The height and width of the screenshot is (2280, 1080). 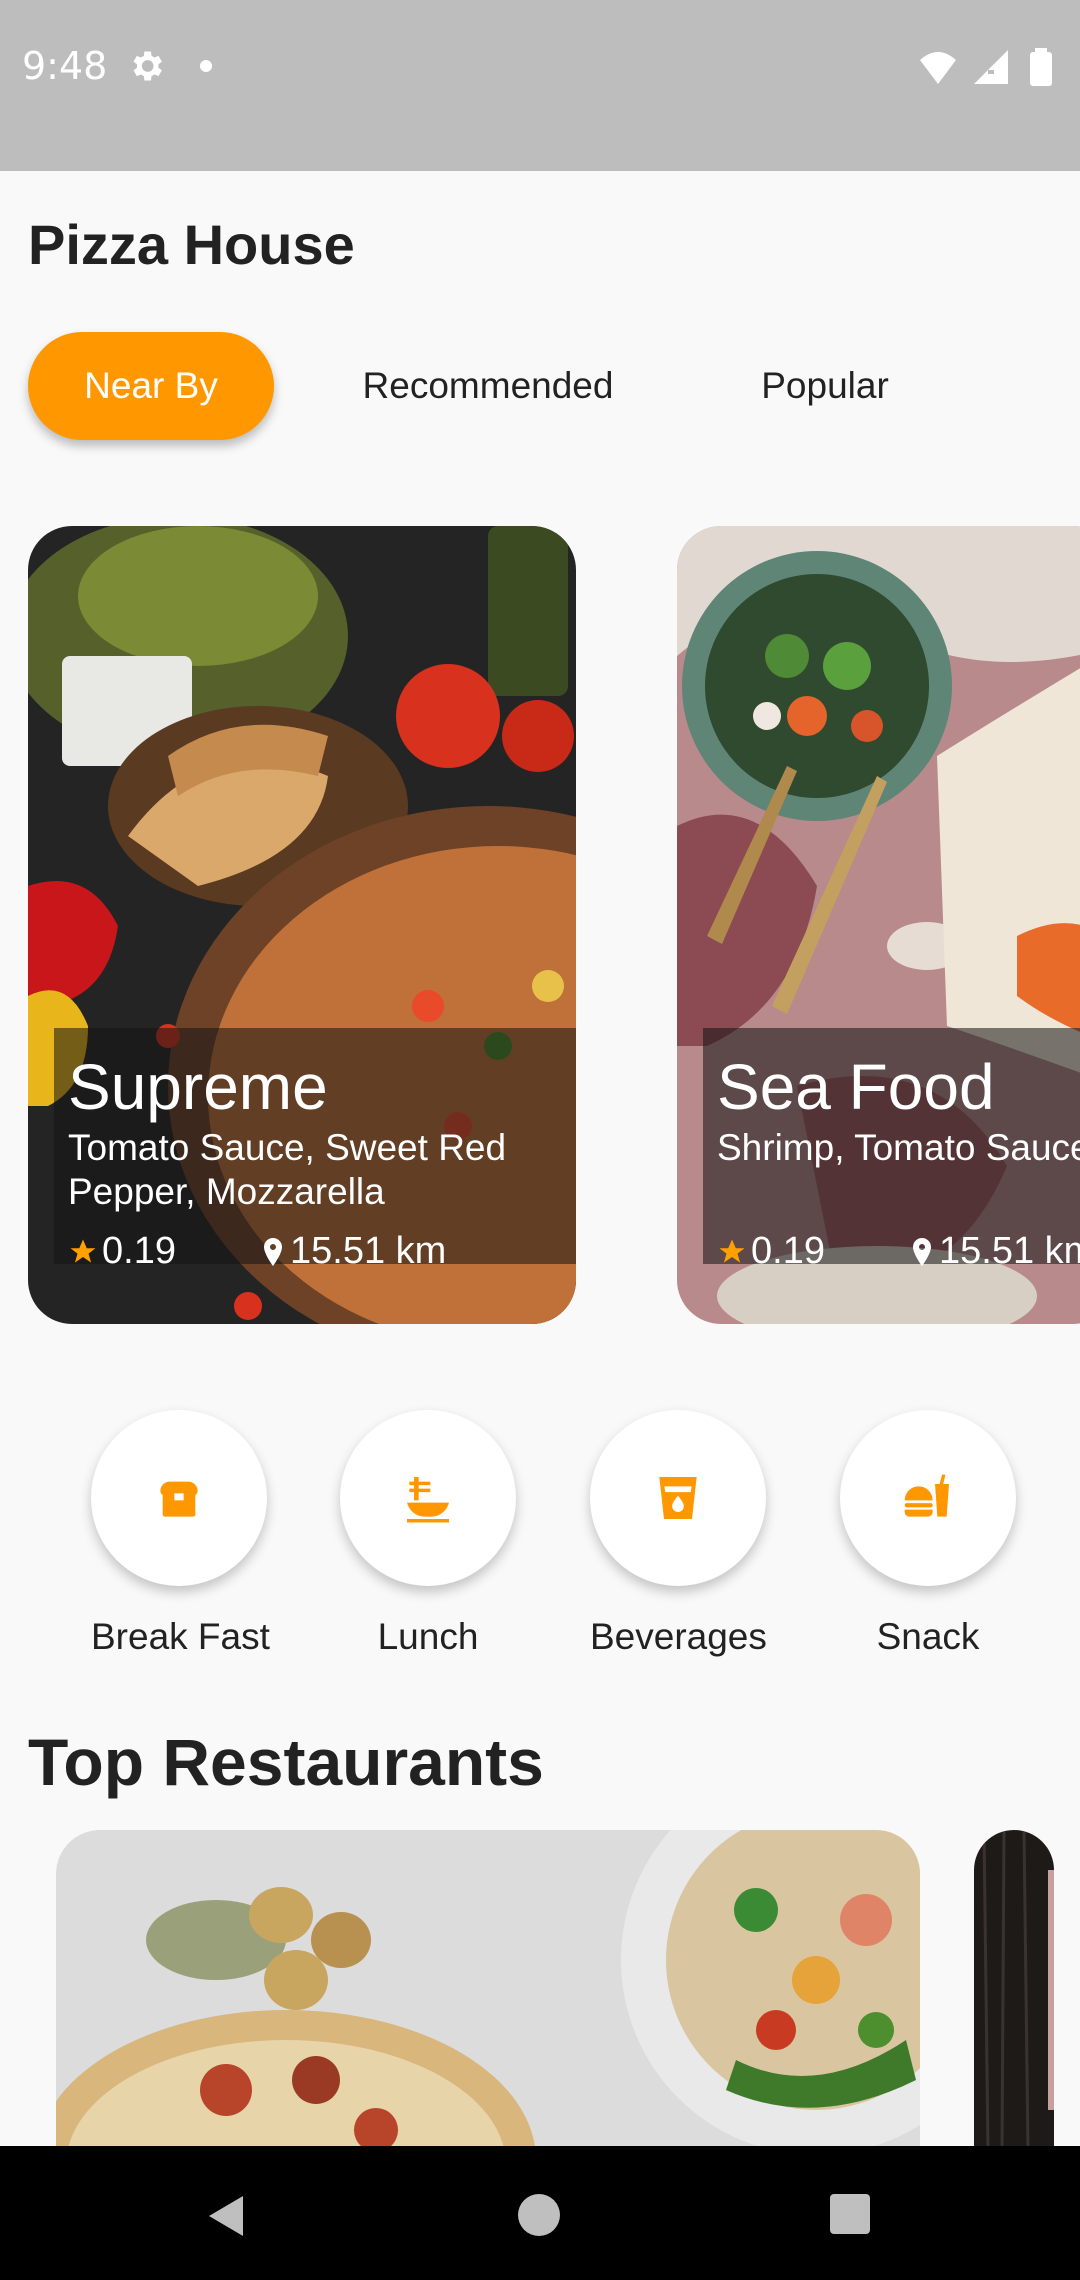 What do you see at coordinates (991, 67) in the screenshot?
I see `signal-icon` at bounding box center [991, 67].